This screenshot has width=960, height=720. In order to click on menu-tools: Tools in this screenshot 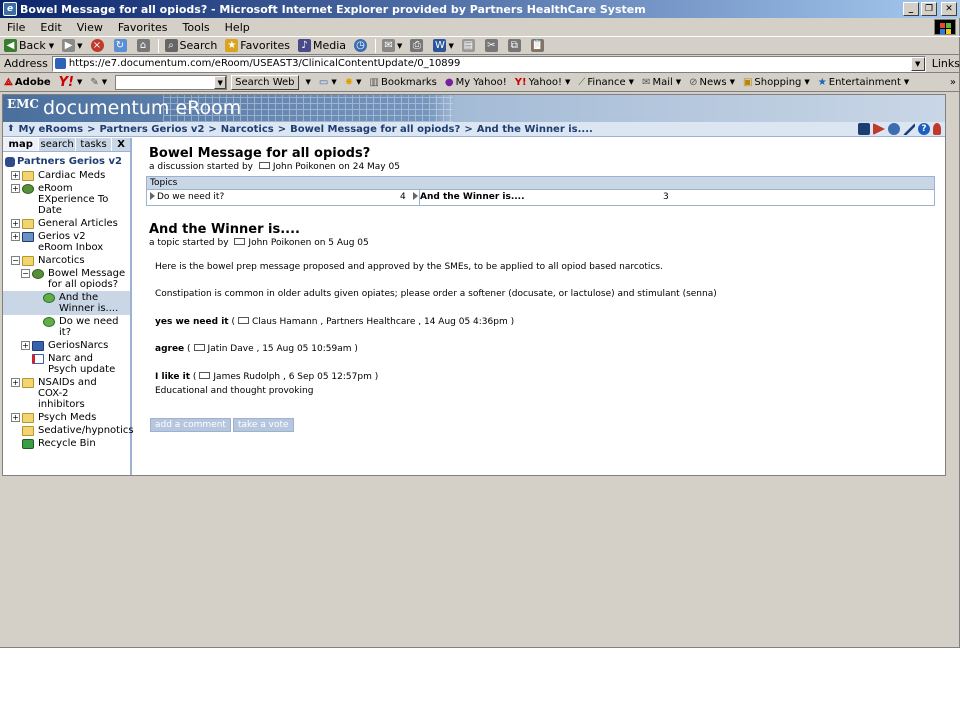, I will do `click(197, 27)`.